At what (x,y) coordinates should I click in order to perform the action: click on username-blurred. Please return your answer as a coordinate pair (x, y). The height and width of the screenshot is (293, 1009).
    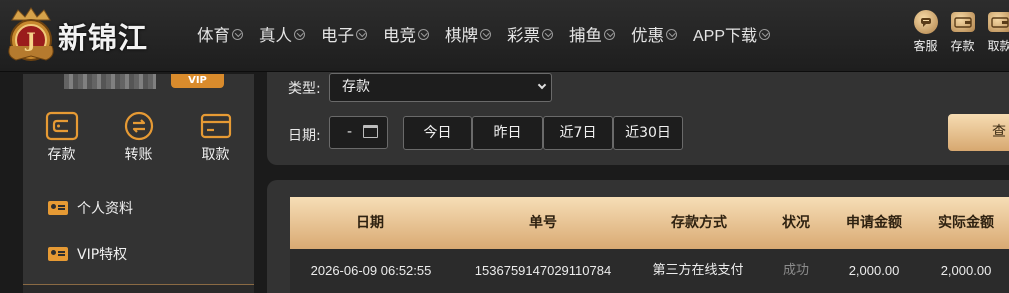
    Looking at the image, I should click on (110, 81).